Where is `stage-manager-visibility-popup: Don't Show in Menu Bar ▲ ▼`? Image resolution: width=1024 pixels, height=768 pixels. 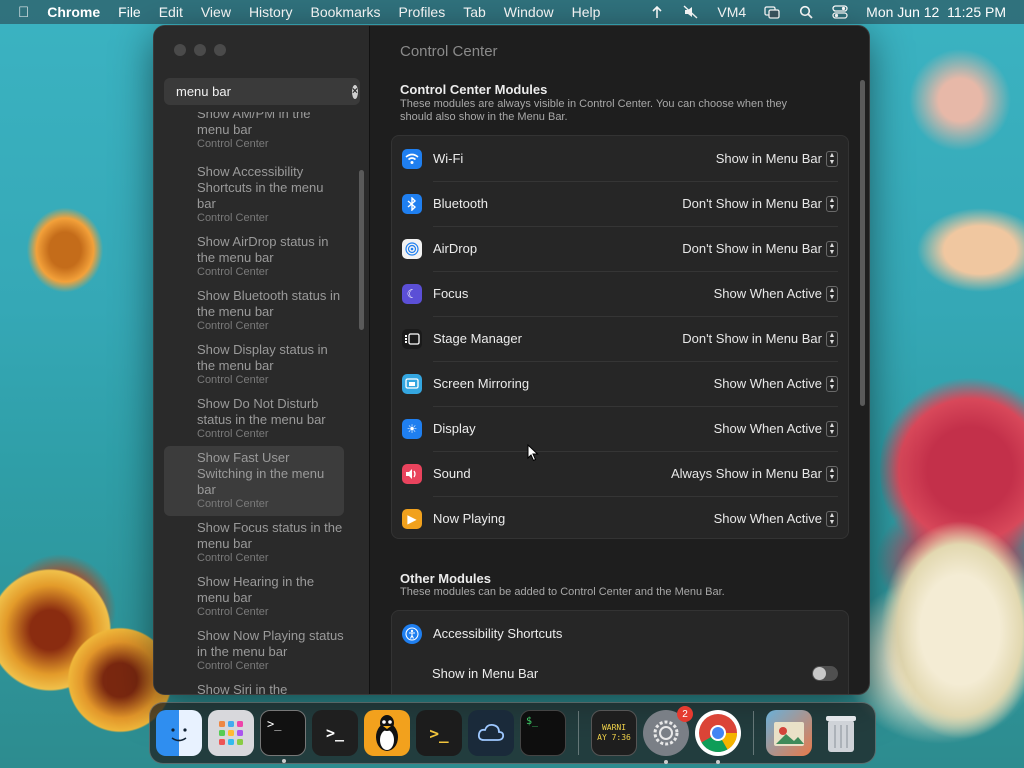 stage-manager-visibility-popup: Don't Show in Menu Bar ▲ ▼ is located at coordinates (760, 338).